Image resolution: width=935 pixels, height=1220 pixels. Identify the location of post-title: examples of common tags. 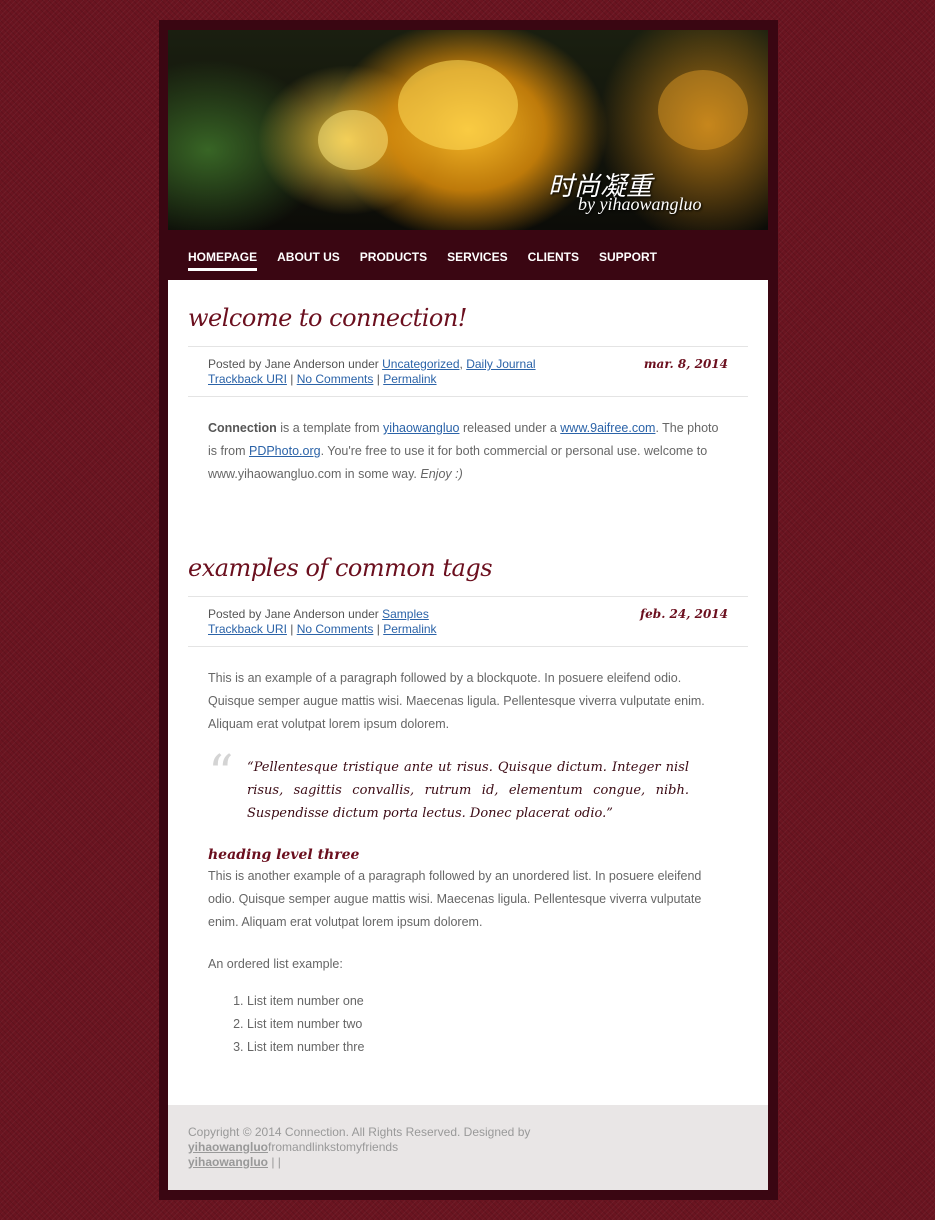
(340, 568).